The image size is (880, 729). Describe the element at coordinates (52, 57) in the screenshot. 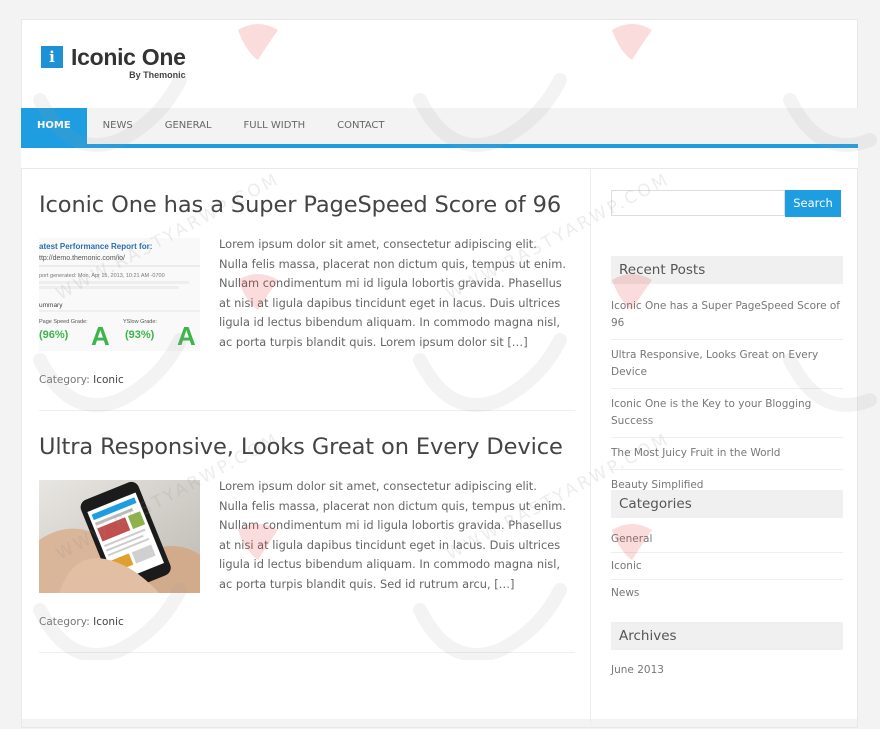

I see `logo-info-icon: i` at that location.